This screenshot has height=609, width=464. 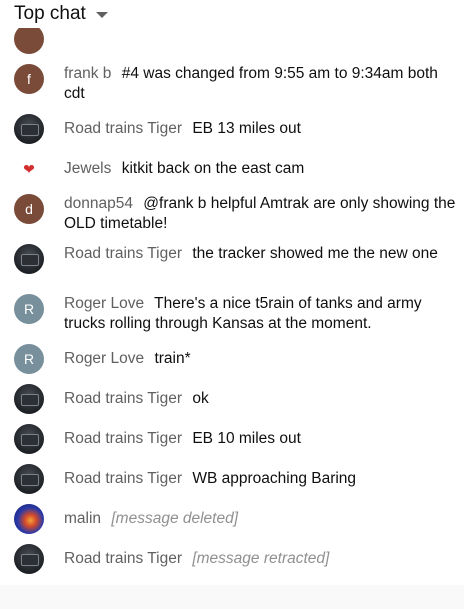 I want to click on chat-header: Top chat, so click(x=232, y=14).